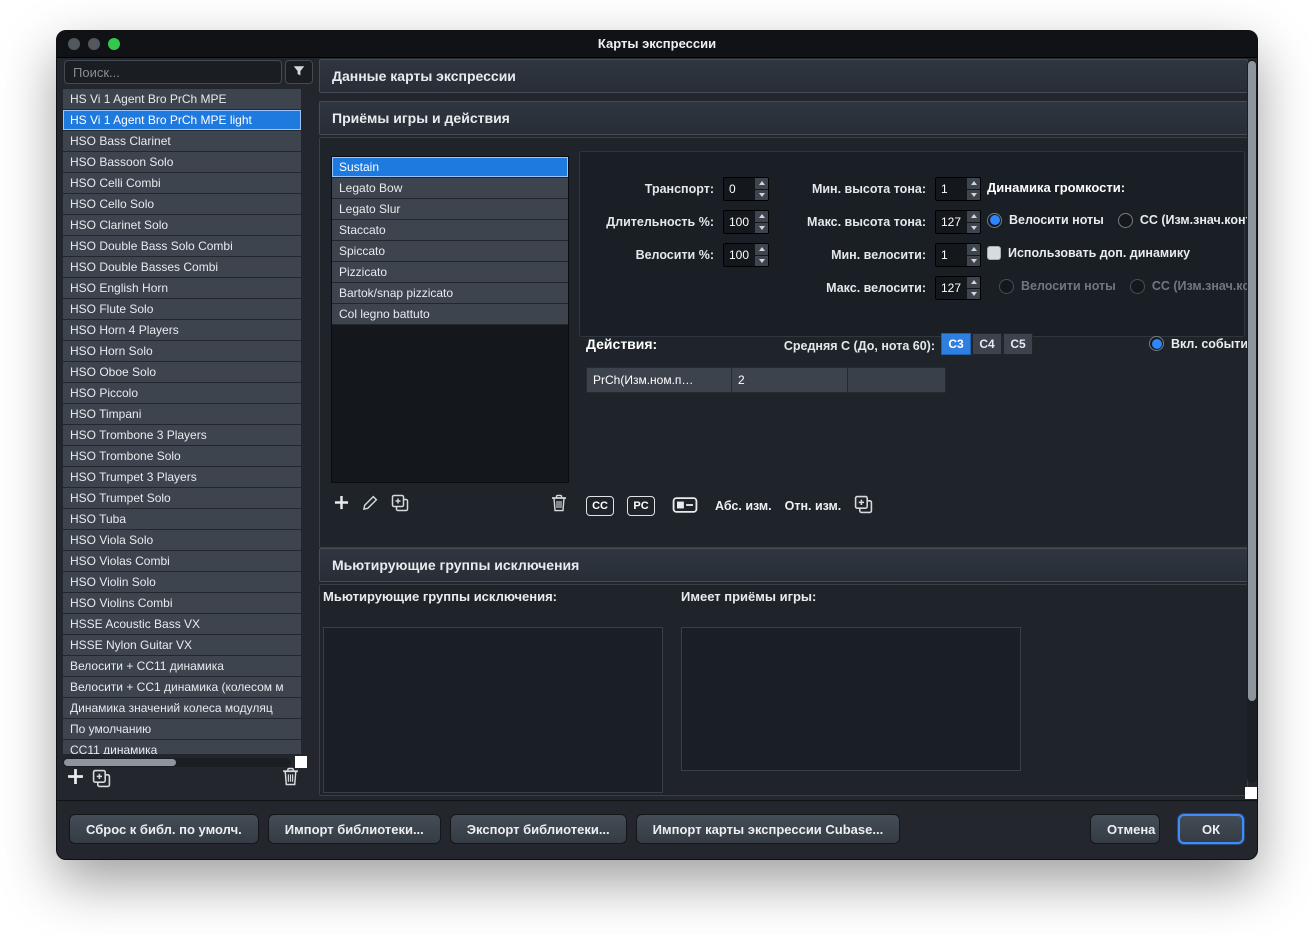 This screenshot has width=1312, height=934. I want to click on technique-item: Legato Slur, so click(450, 209).